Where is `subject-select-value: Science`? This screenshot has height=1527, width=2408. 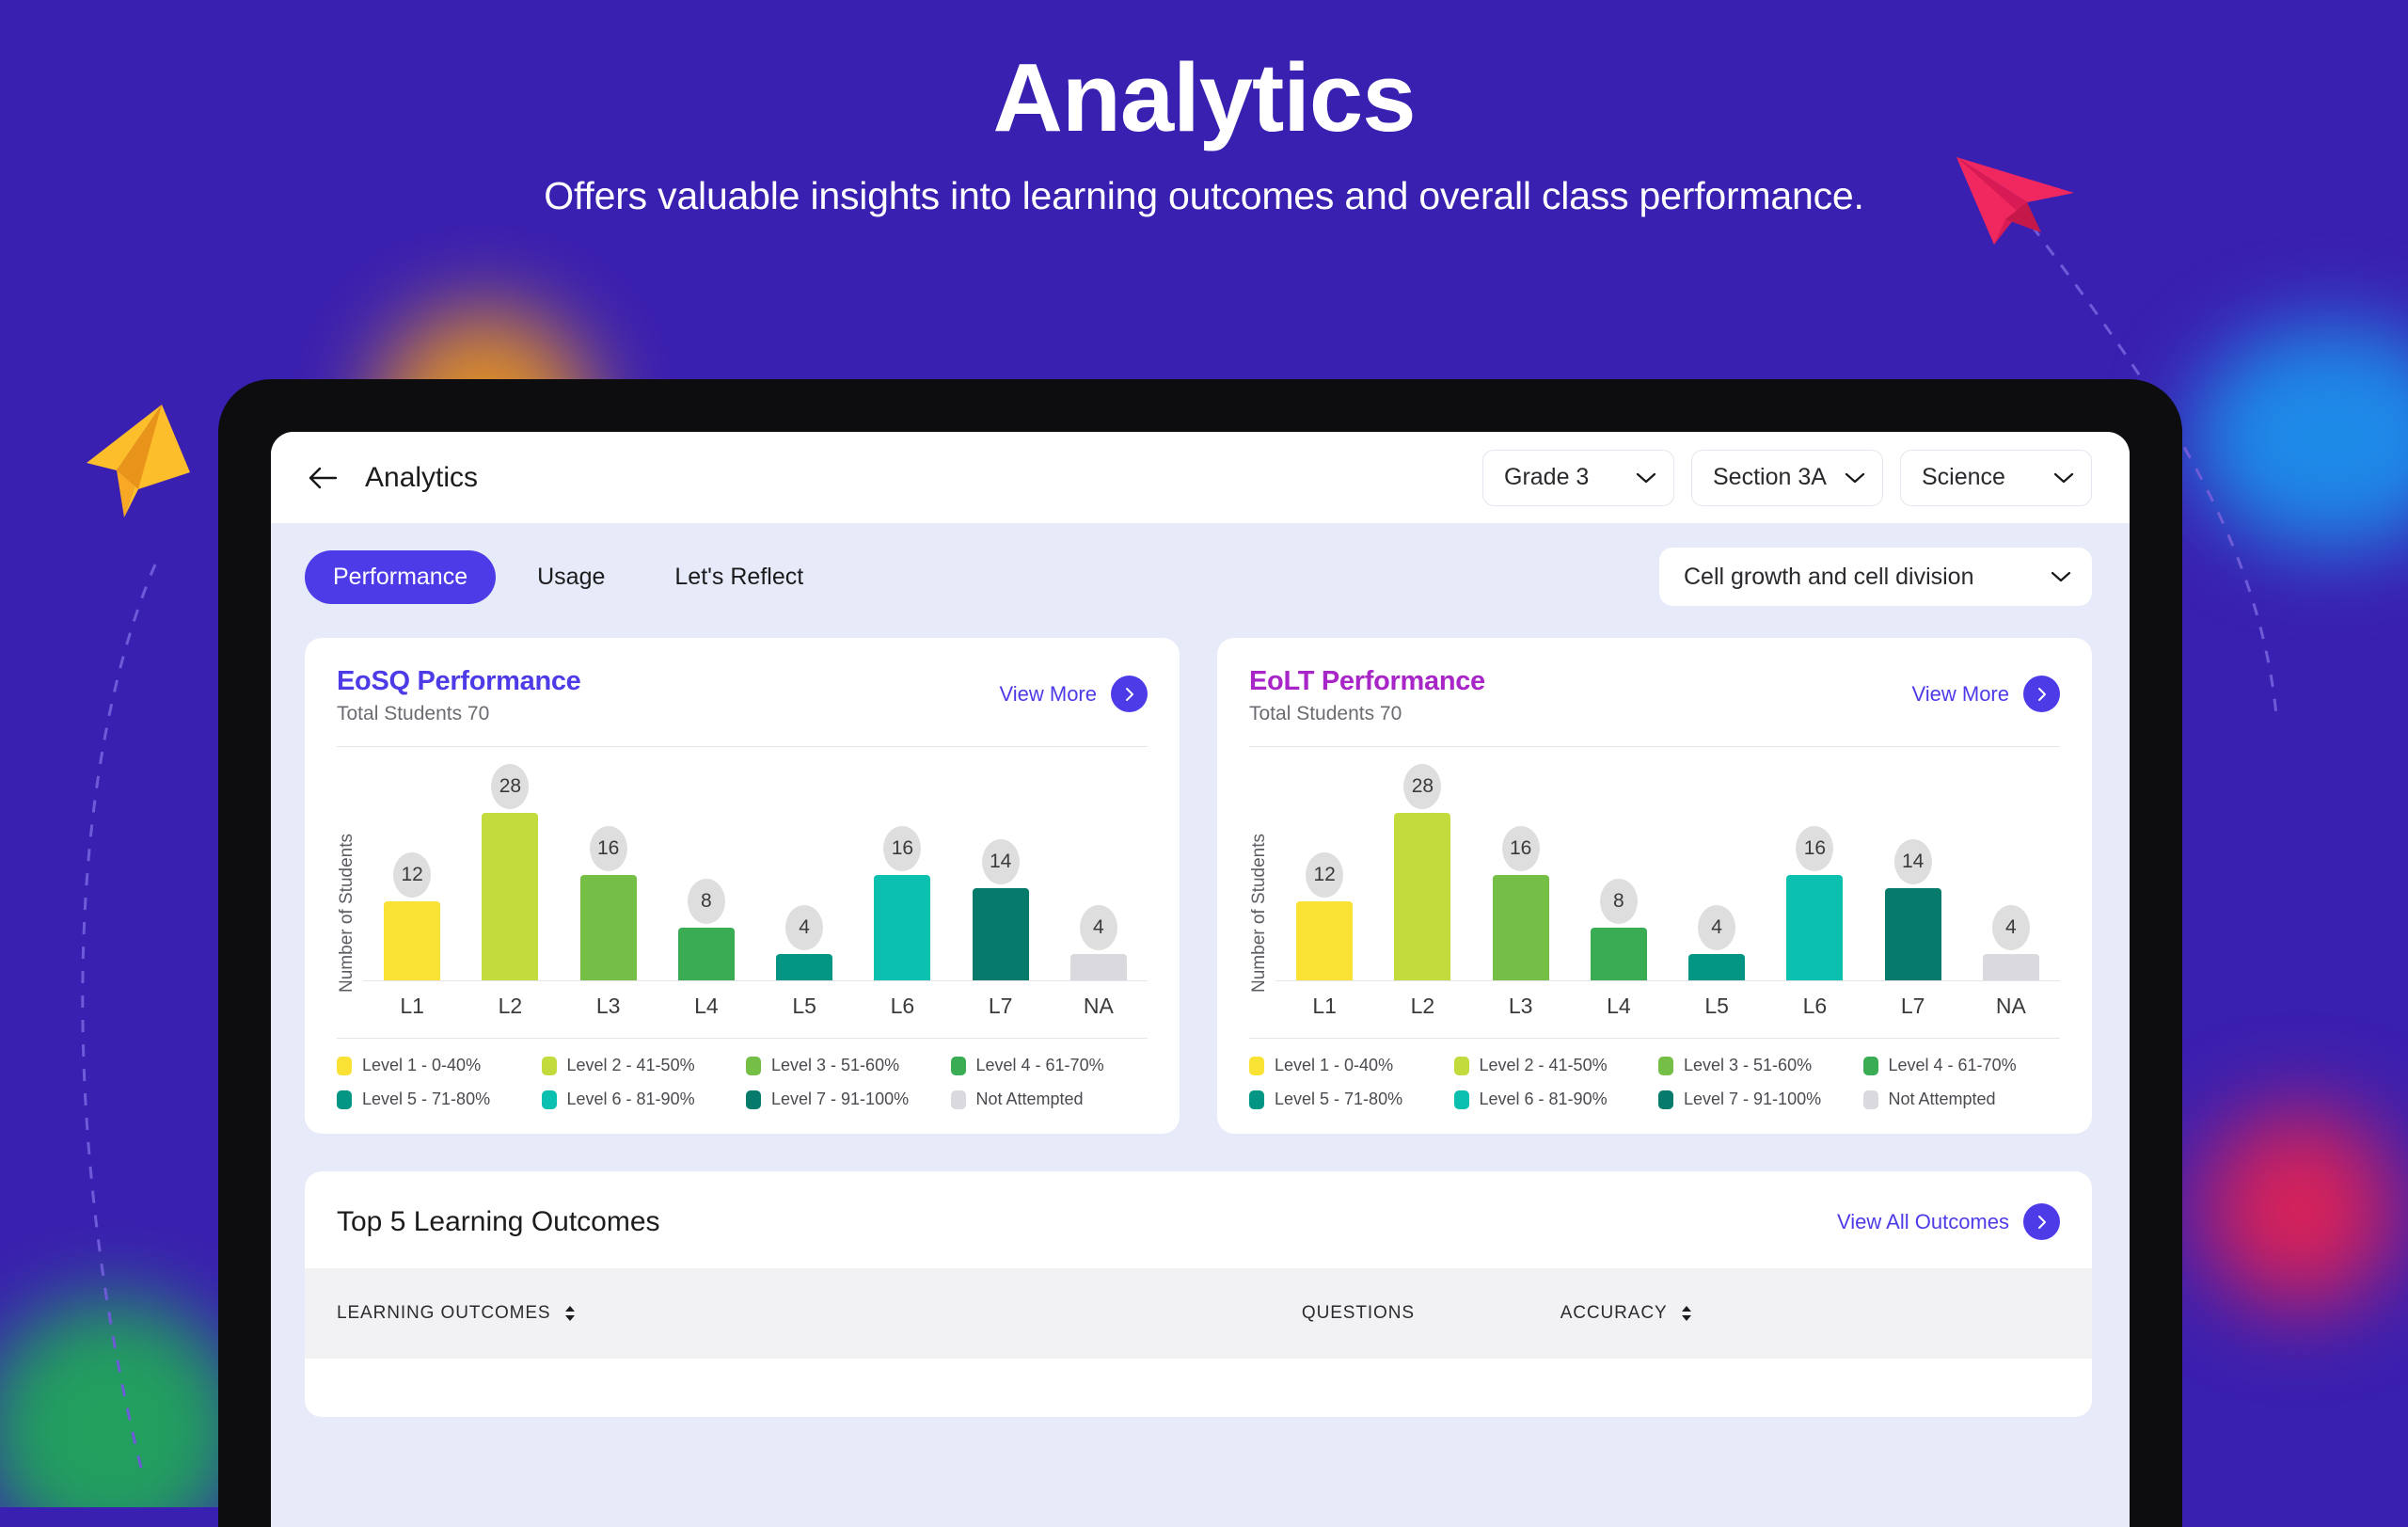 subject-select-value: Science is located at coordinates (1964, 477).